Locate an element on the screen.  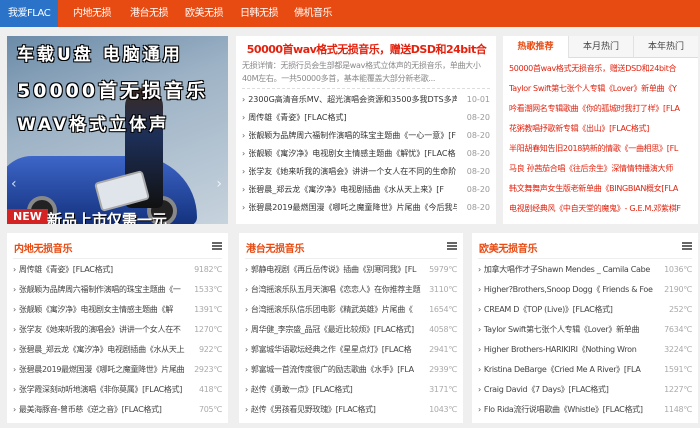
list-item: Taylor Swift第七张个人专辑《Lover》新单曲7634℃ is located at coordinates (585, 330).